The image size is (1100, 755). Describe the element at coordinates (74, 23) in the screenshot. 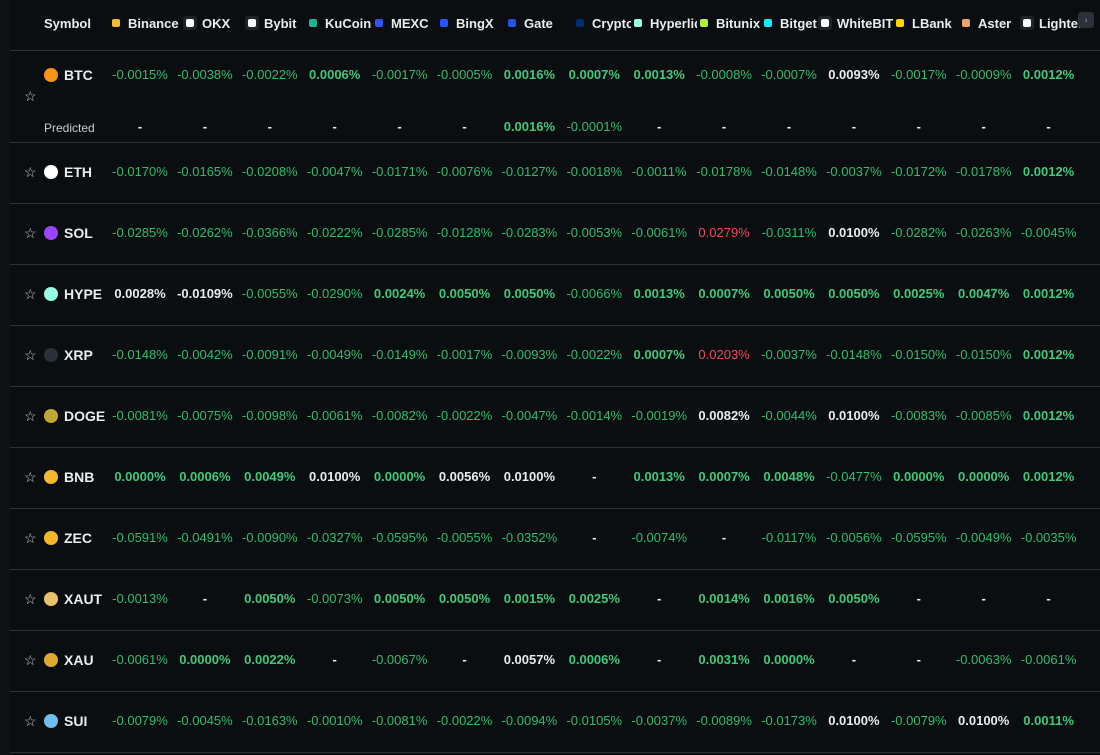

I see `symbol-column-header: Symbol` at that location.